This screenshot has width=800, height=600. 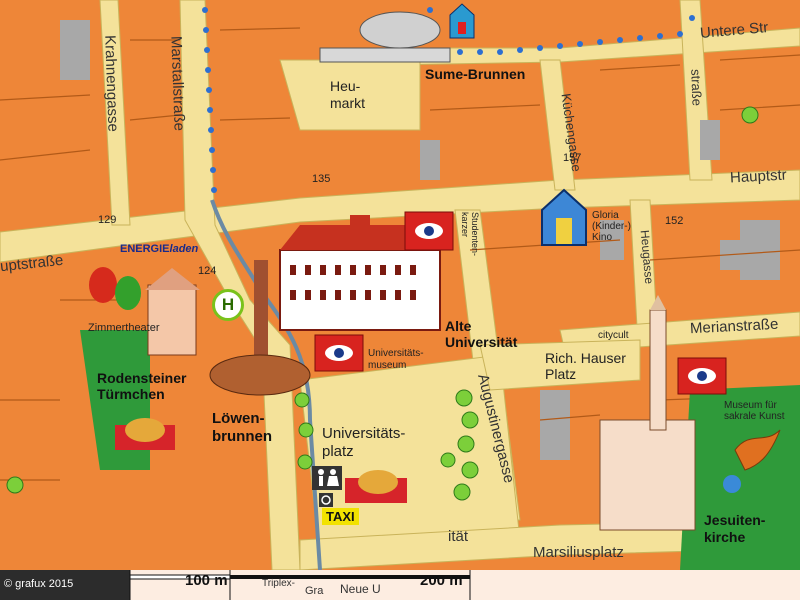 I want to click on label-citycult: citycult, so click(x=613, y=335).